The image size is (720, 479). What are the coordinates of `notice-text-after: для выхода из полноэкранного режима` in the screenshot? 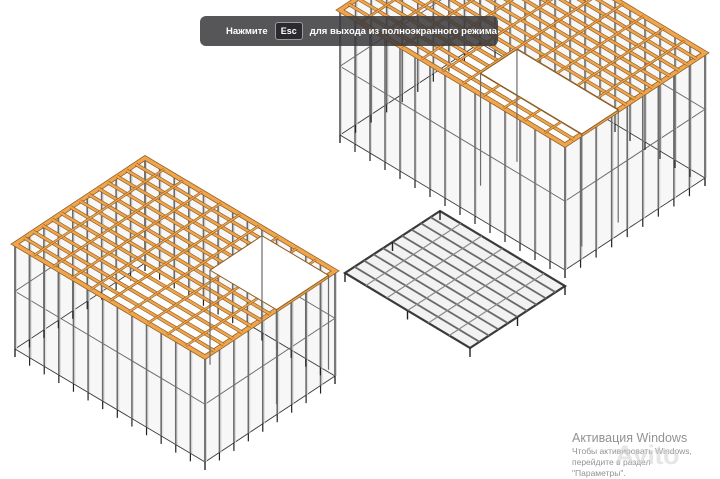 It's located at (403, 31).